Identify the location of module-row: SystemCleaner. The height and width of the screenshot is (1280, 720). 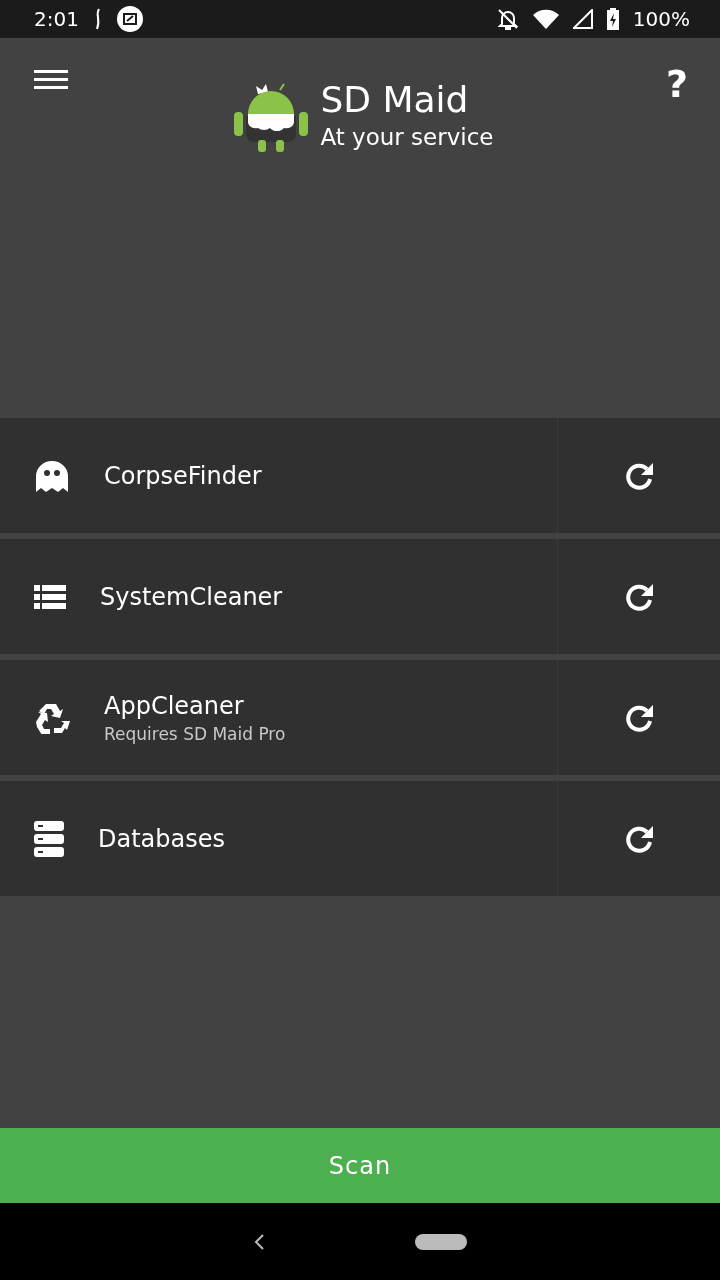
(360, 596).